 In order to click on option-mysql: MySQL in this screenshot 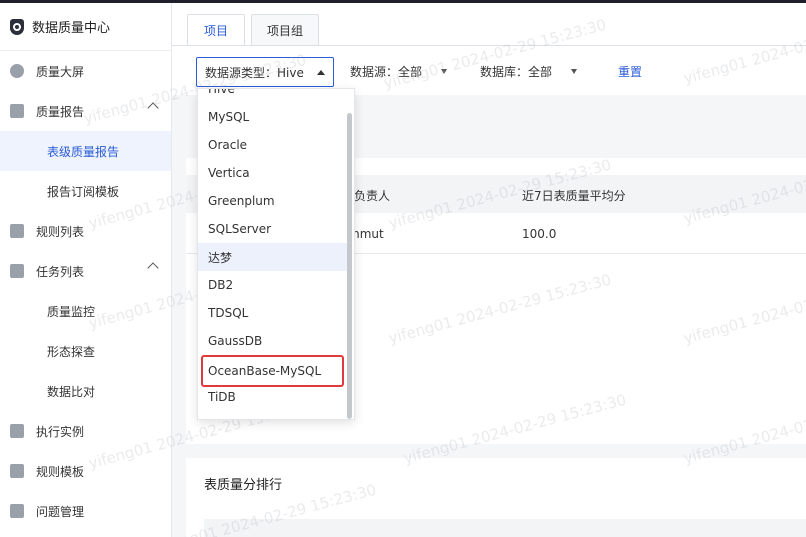, I will do `click(274, 117)`.